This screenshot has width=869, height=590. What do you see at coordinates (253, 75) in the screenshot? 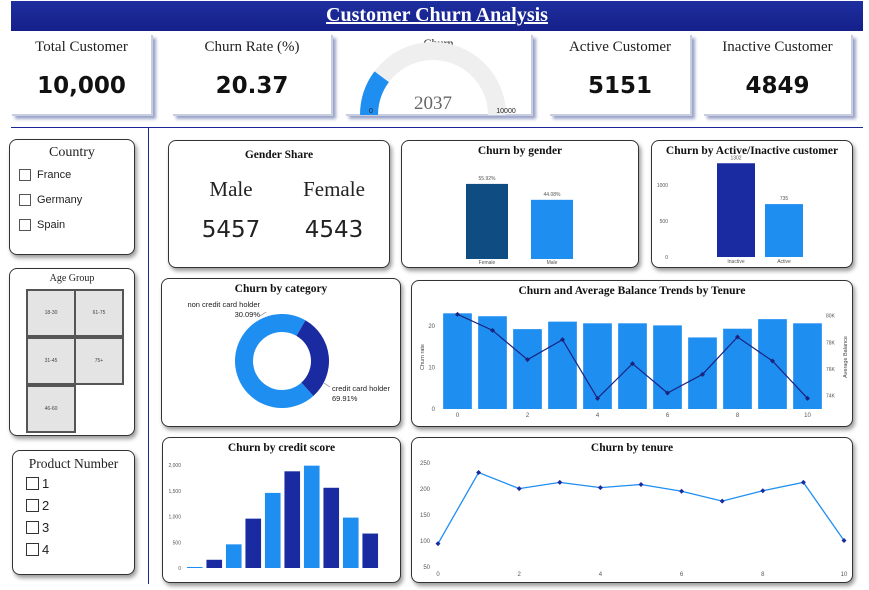
I see `kpi-churn-rate: Churn Rate (%) 20.37` at bounding box center [253, 75].